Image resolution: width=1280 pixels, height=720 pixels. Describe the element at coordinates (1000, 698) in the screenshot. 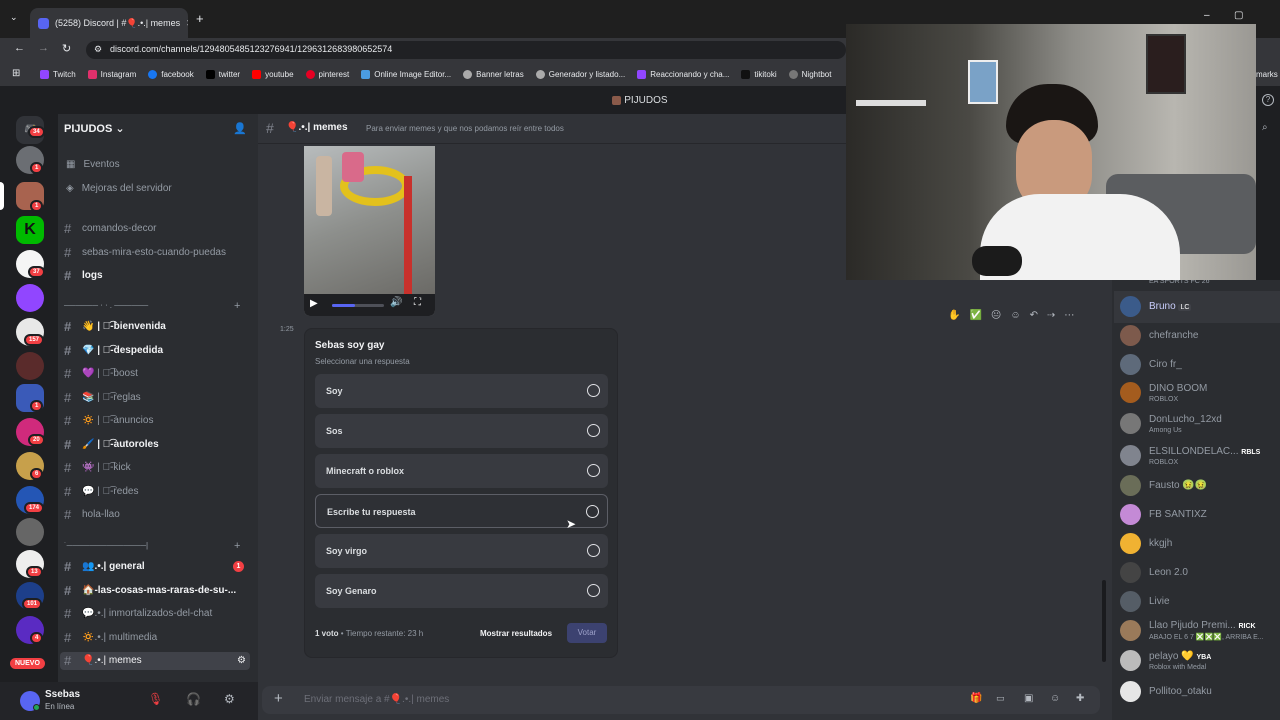

I see `gif-icon: ▭` at that location.